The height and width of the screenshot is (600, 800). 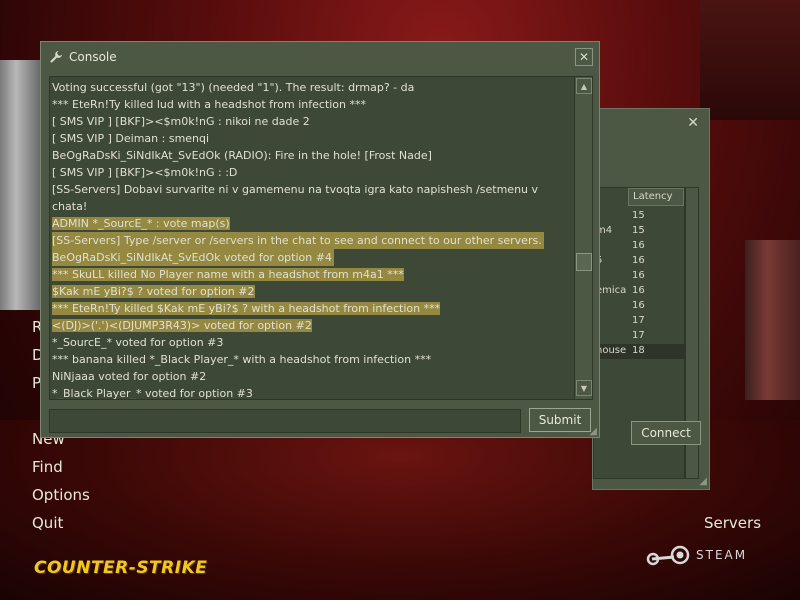 What do you see at coordinates (153, 291) in the screenshot?
I see `console-log-line-text: $Kak mE yBi?$ ? voted for option #2` at bounding box center [153, 291].